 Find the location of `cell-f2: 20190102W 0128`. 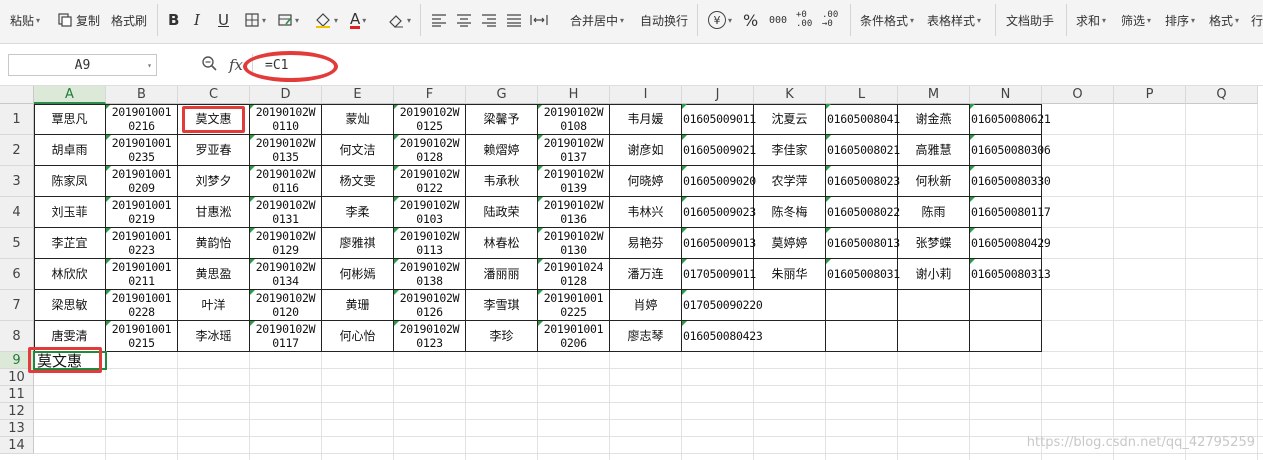

cell-f2: 20190102W 0128 is located at coordinates (430, 150).